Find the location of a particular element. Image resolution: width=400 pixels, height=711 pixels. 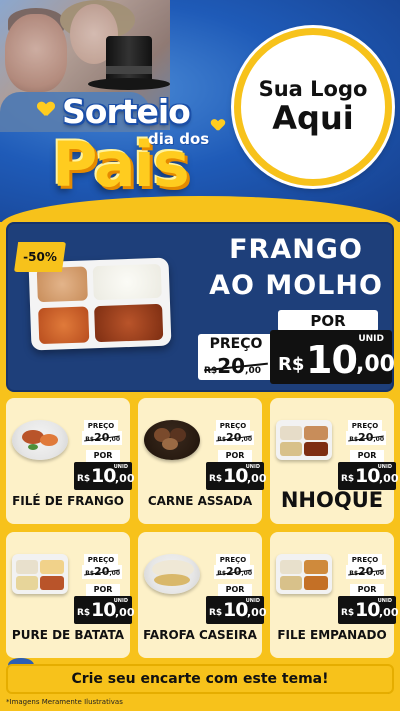

featured-title-line1: FRANGO is located at coordinates (296, 249).